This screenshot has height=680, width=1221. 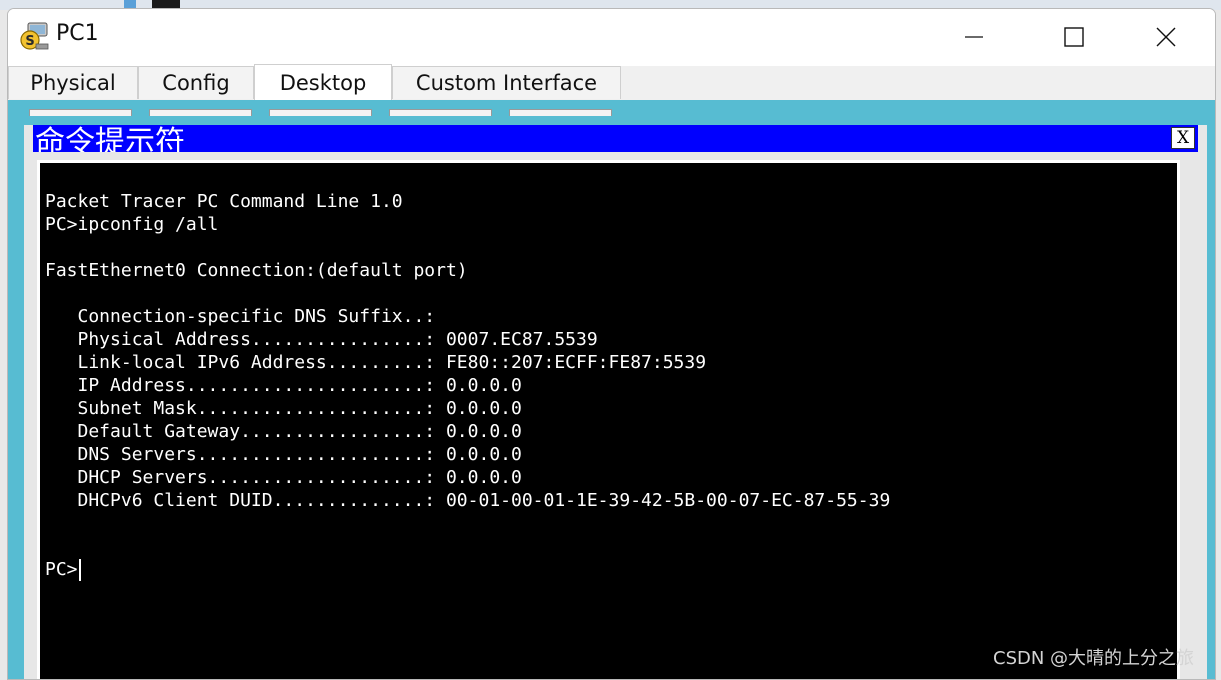 I want to click on packet-tracer-pc-icon: S, so click(x=34, y=36).